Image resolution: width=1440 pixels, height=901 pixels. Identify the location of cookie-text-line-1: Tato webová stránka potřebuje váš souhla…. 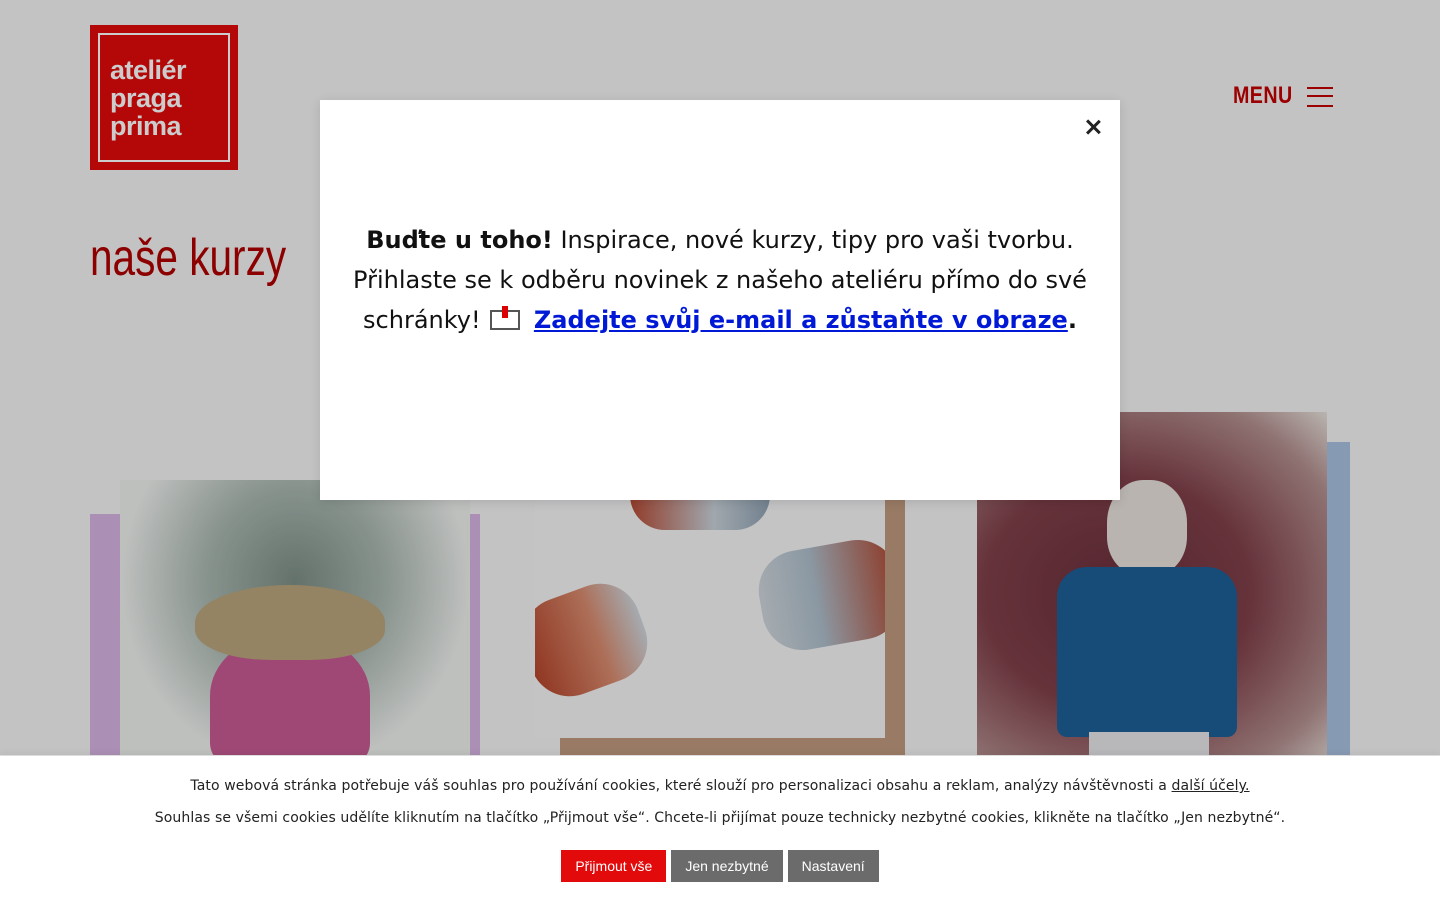
(720, 786).